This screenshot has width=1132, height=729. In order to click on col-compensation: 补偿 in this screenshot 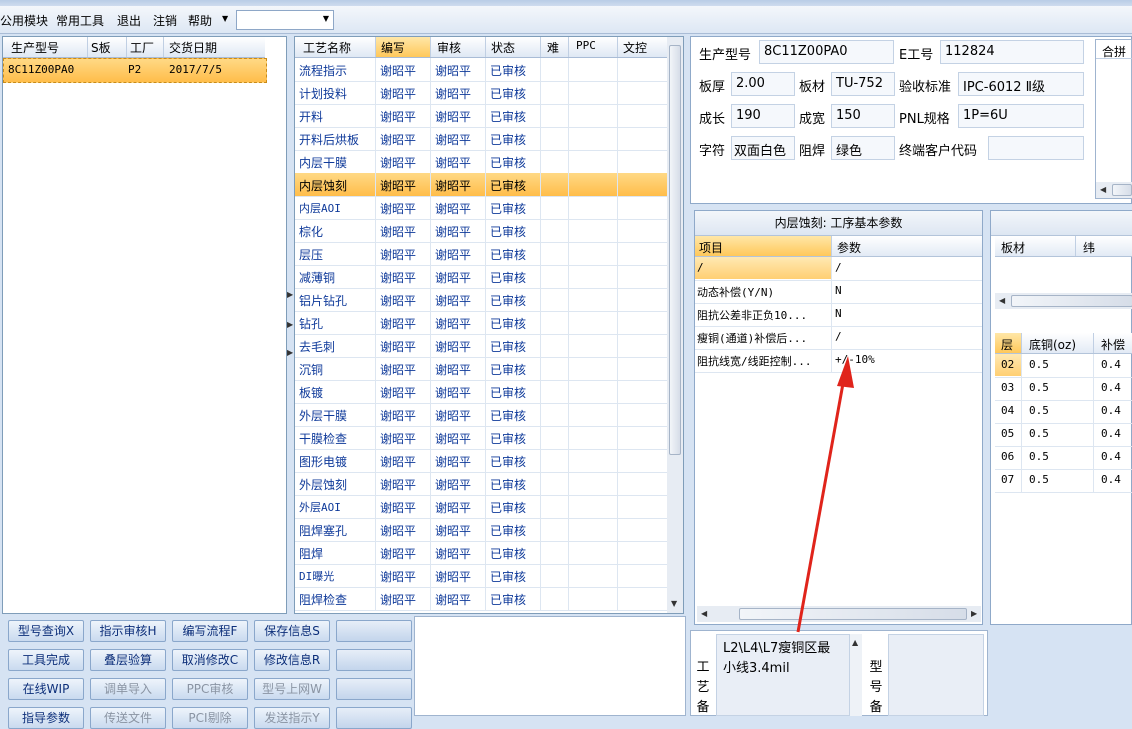, I will do `click(1113, 344)`.